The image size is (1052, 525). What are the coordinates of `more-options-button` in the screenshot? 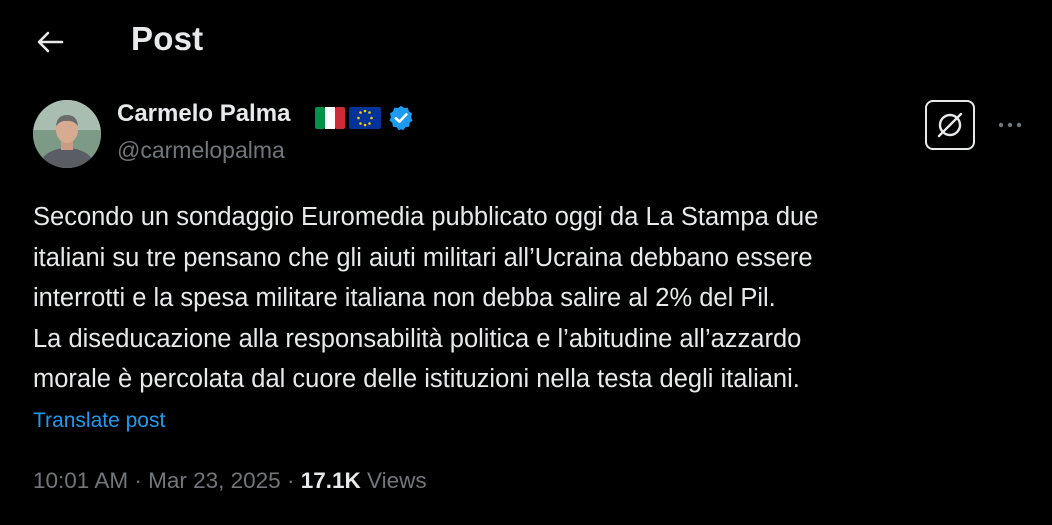 It's located at (1010, 125).